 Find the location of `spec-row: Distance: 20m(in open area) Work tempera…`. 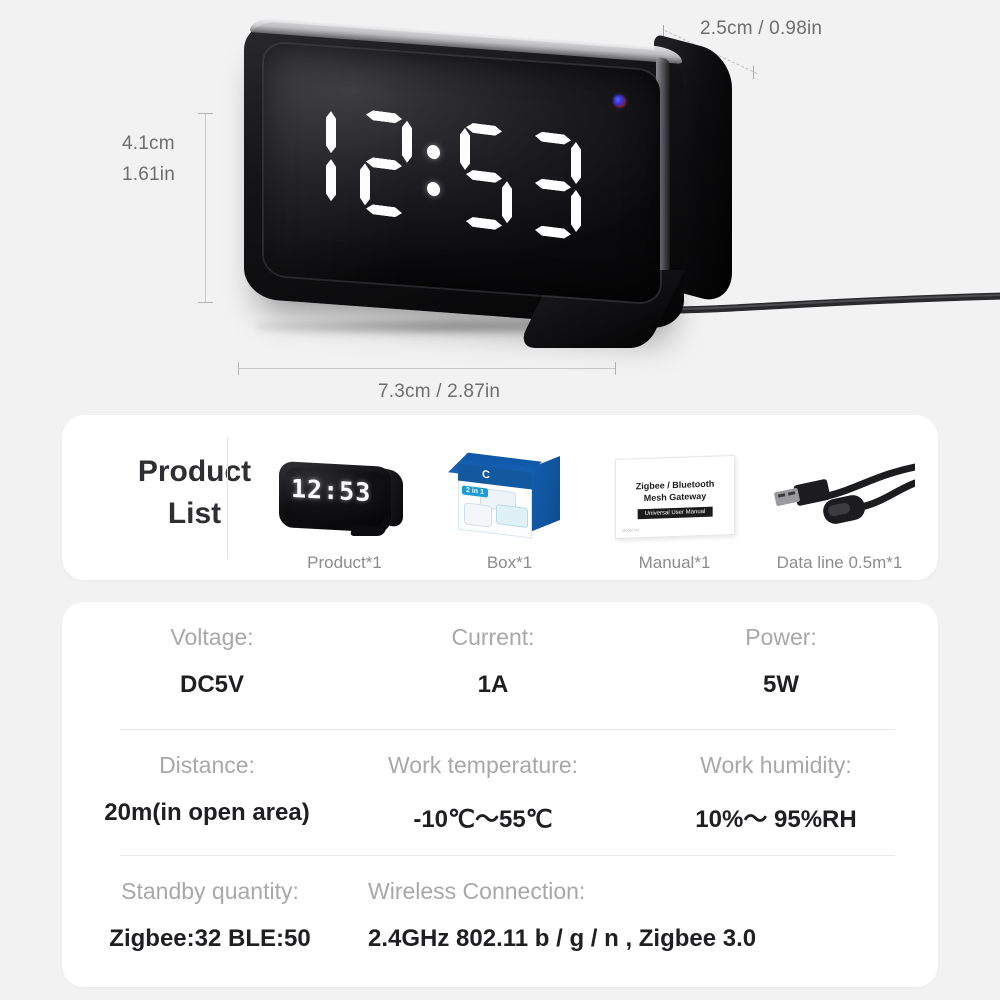

spec-row: Distance: 20m(in open area) Work tempera… is located at coordinates (500, 793).